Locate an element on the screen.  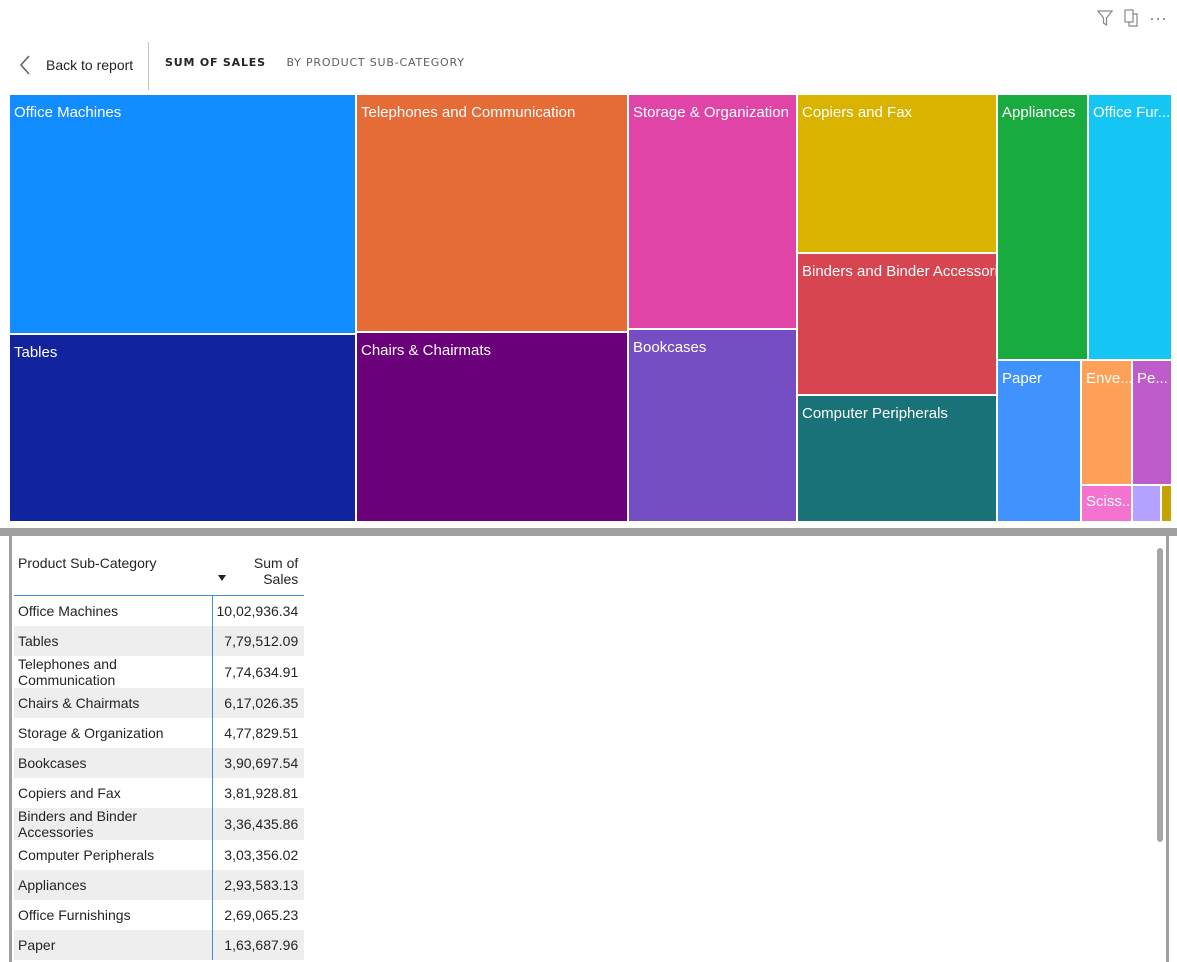
cell-category: Chairs & Chairmats is located at coordinates (113, 702).